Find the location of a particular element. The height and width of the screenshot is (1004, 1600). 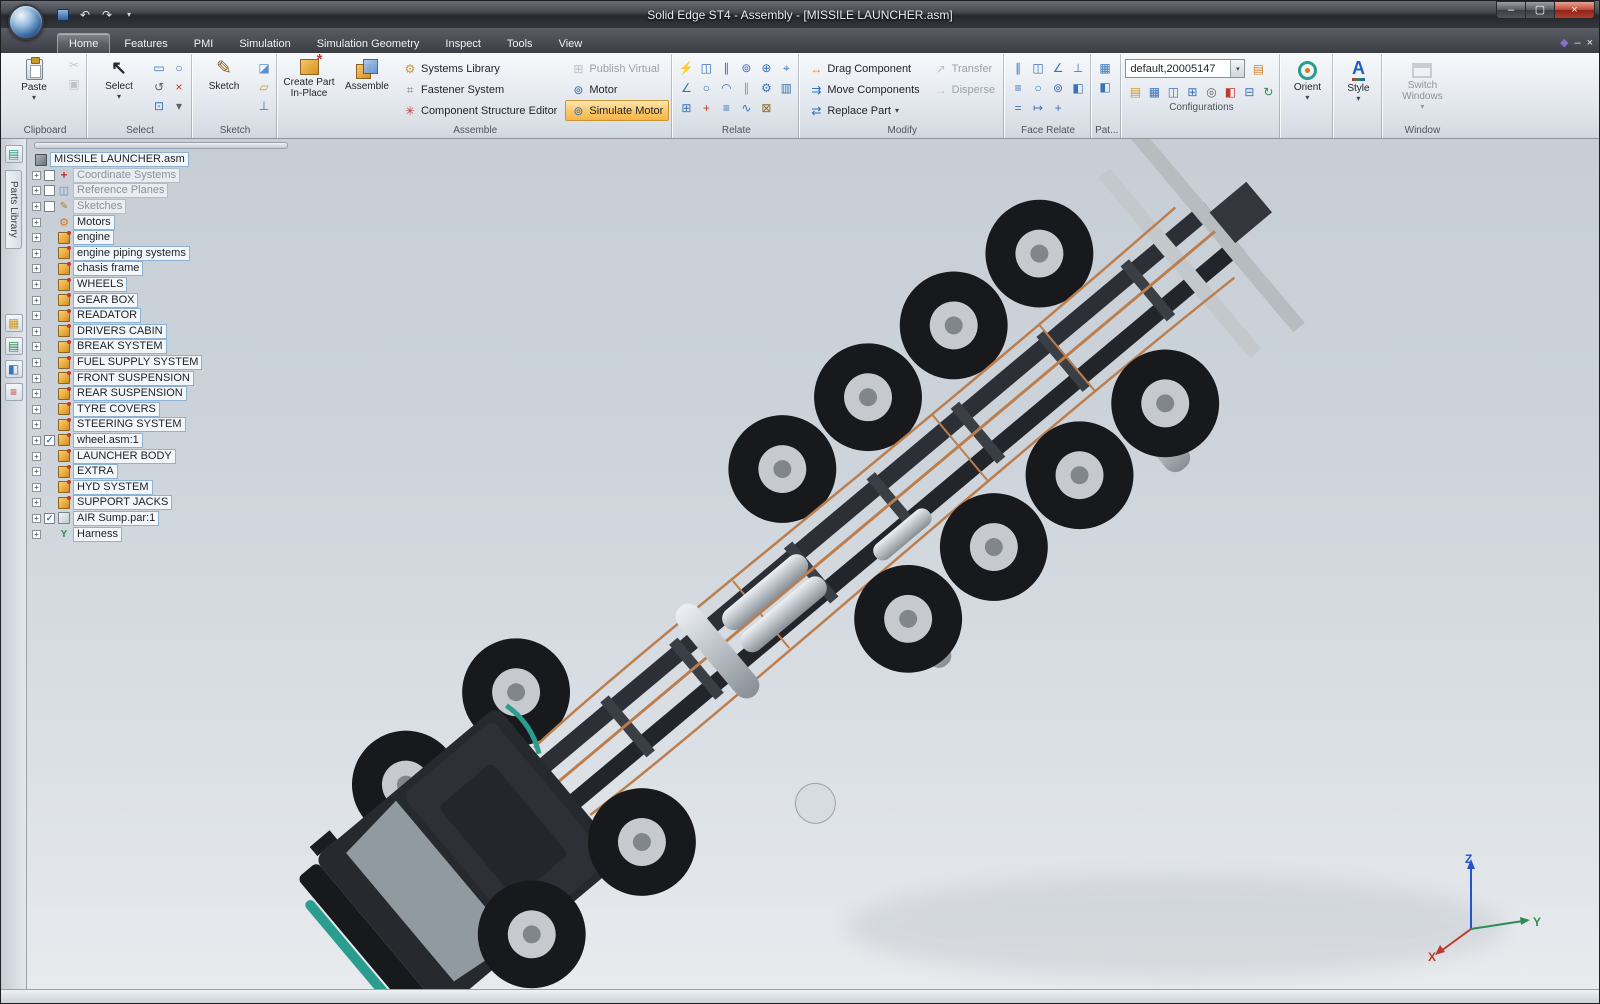

style-dropdown-icon: ▾ is located at coordinates (1358, 99).